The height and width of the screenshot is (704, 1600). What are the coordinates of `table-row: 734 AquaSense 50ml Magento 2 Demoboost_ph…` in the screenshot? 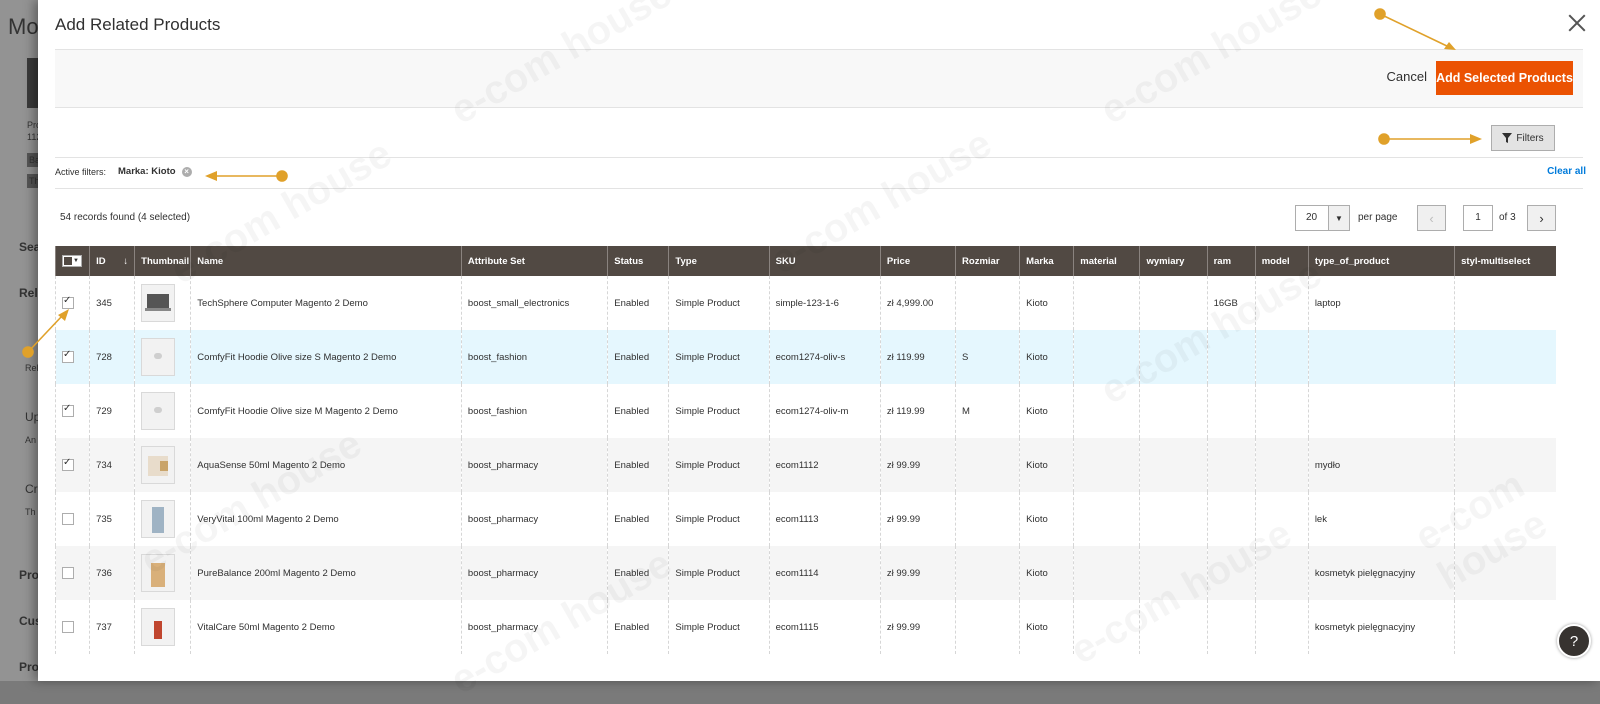 It's located at (805, 465).